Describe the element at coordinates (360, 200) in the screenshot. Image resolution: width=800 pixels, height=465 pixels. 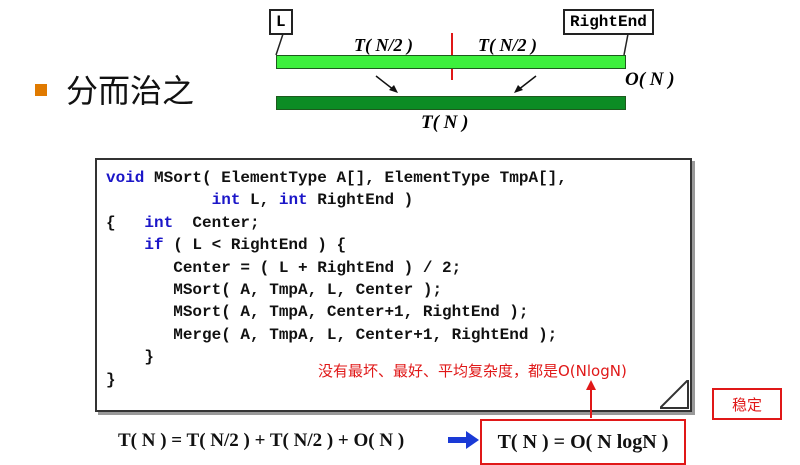
I see `code-text: RightEnd )` at that location.